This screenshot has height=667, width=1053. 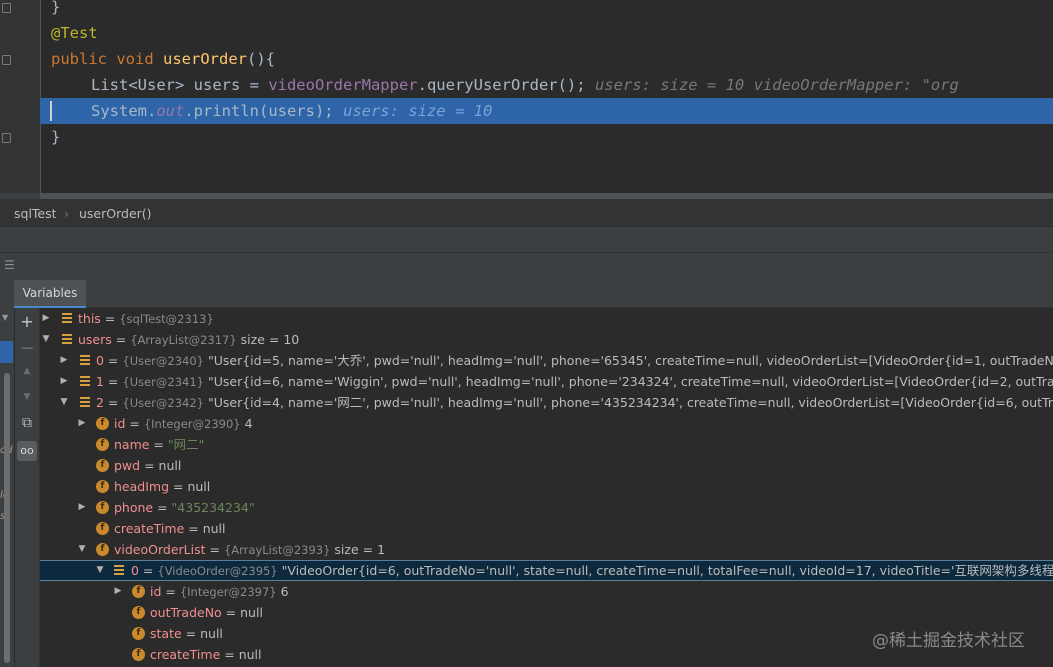 I want to click on debug-toolbar: ☰, so click(x=526, y=266).